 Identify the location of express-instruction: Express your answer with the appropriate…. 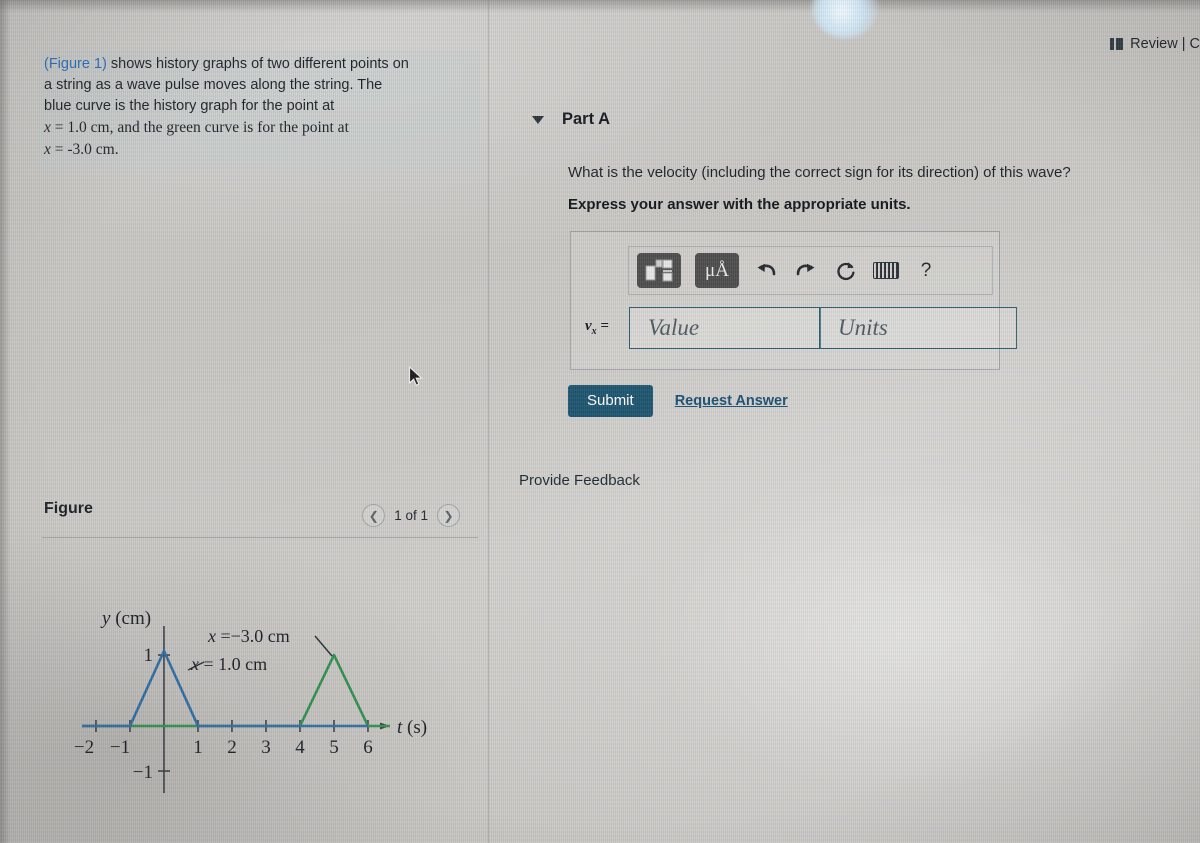
(739, 204).